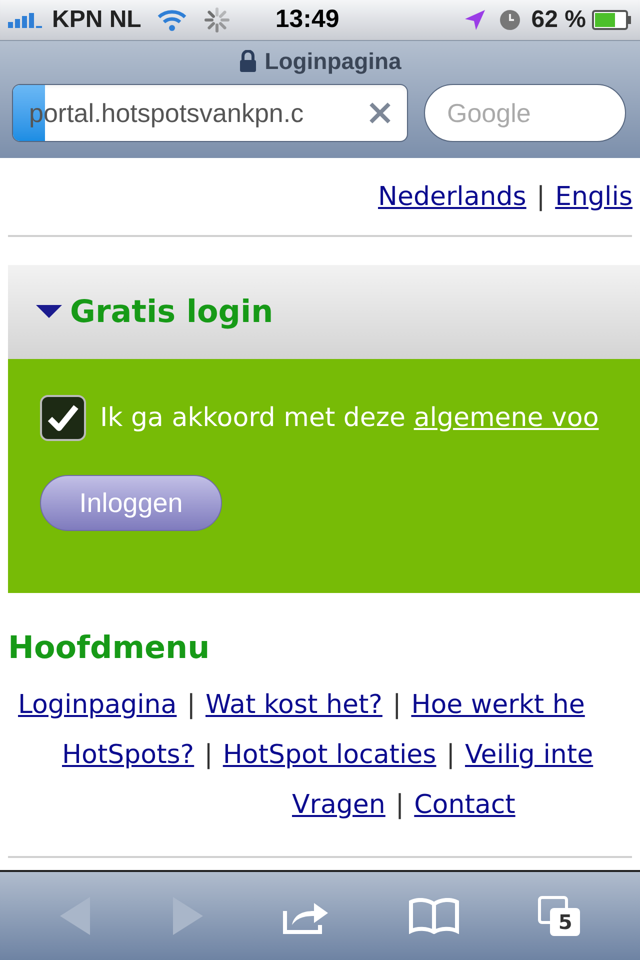 This screenshot has height=960, width=640. Describe the element at coordinates (329, 755) in the screenshot. I see `link: HotSpot locaties` at that location.